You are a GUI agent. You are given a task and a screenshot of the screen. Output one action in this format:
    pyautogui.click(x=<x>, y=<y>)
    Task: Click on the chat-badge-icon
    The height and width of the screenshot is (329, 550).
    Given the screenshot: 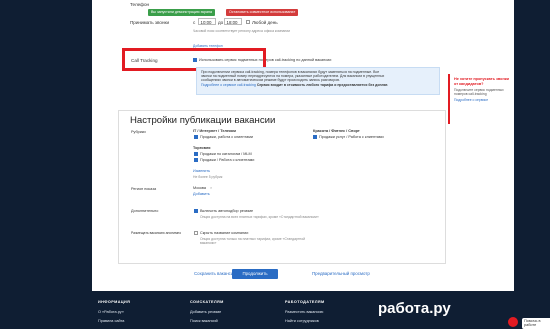 What is the action you would take?
    pyautogui.click(x=513, y=322)
    